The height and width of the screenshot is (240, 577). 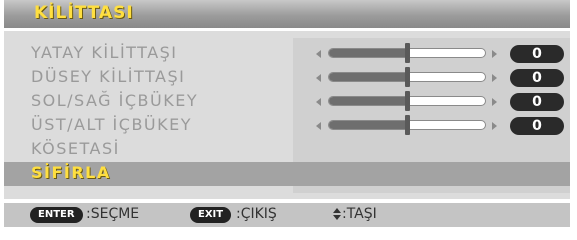 What do you see at coordinates (211, 215) in the screenshot?
I see `exit-key-badge: EXIT` at bounding box center [211, 215].